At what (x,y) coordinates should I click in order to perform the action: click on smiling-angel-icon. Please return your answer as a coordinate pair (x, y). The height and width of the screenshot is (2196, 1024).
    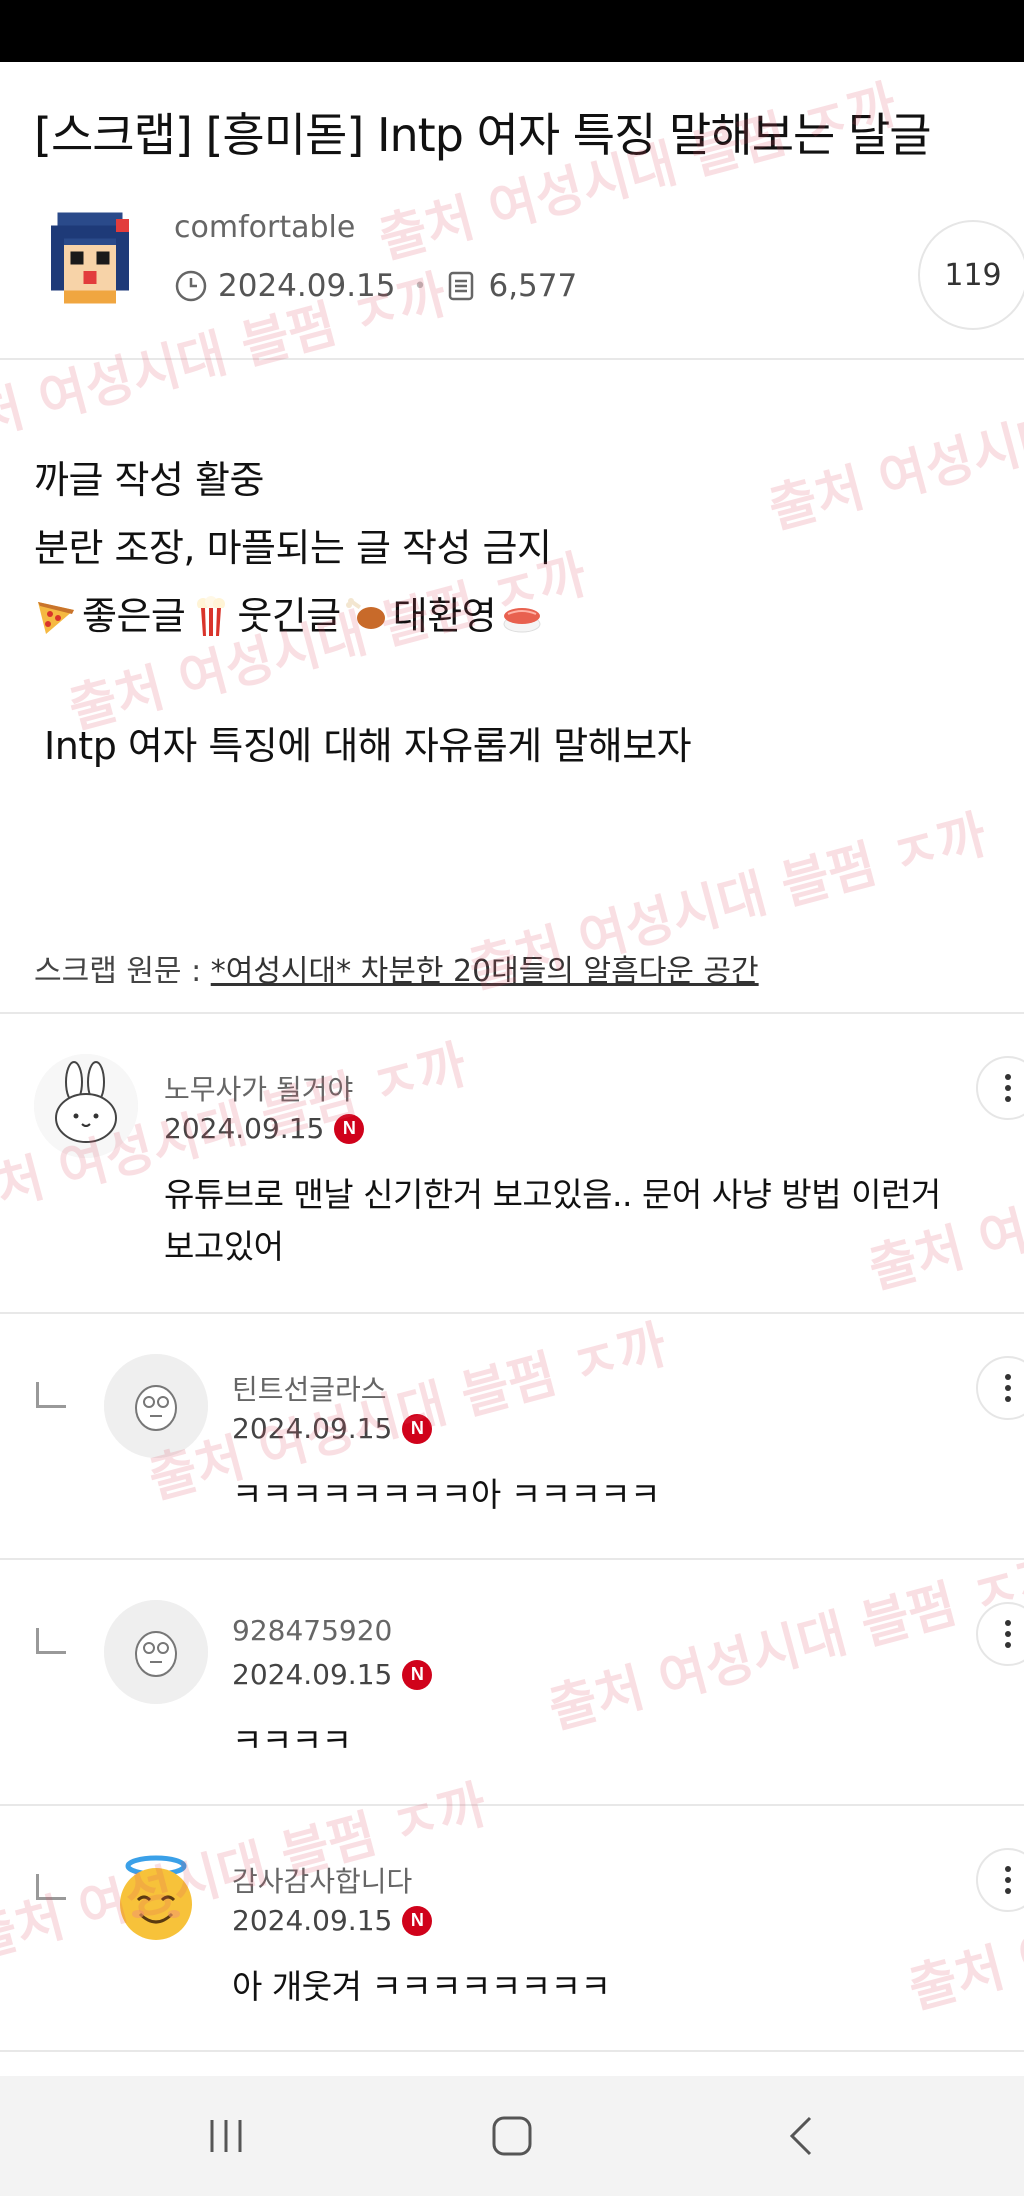
    Looking at the image, I should click on (156, 1897).